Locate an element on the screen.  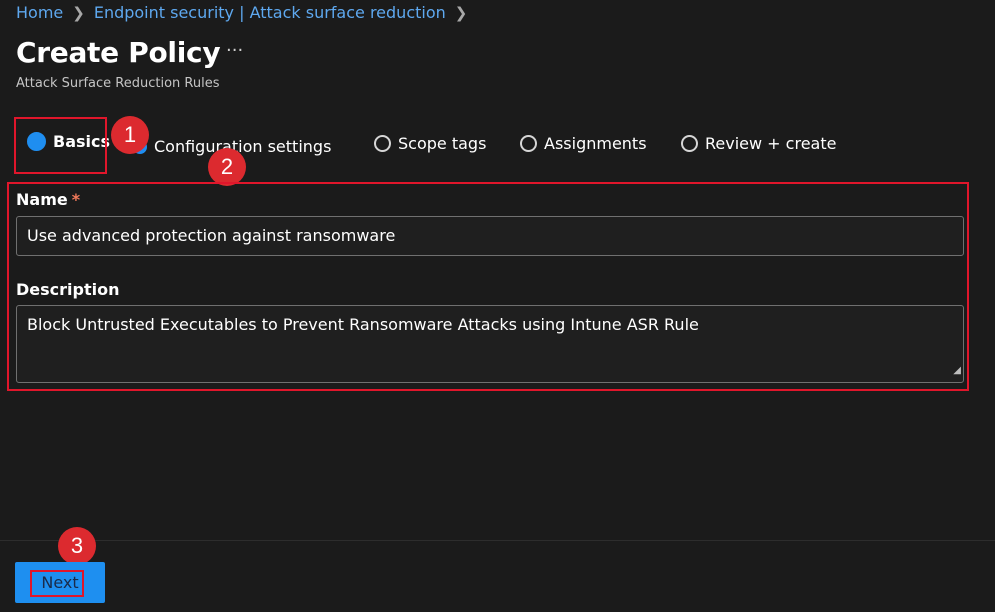
name-label-text: Name is located at coordinates (42, 199).